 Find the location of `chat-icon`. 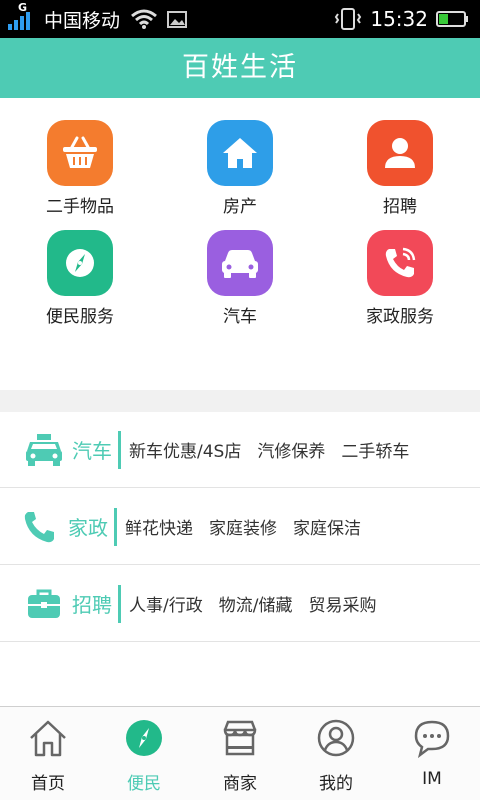

chat-icon is located at coordinates (432, 738).